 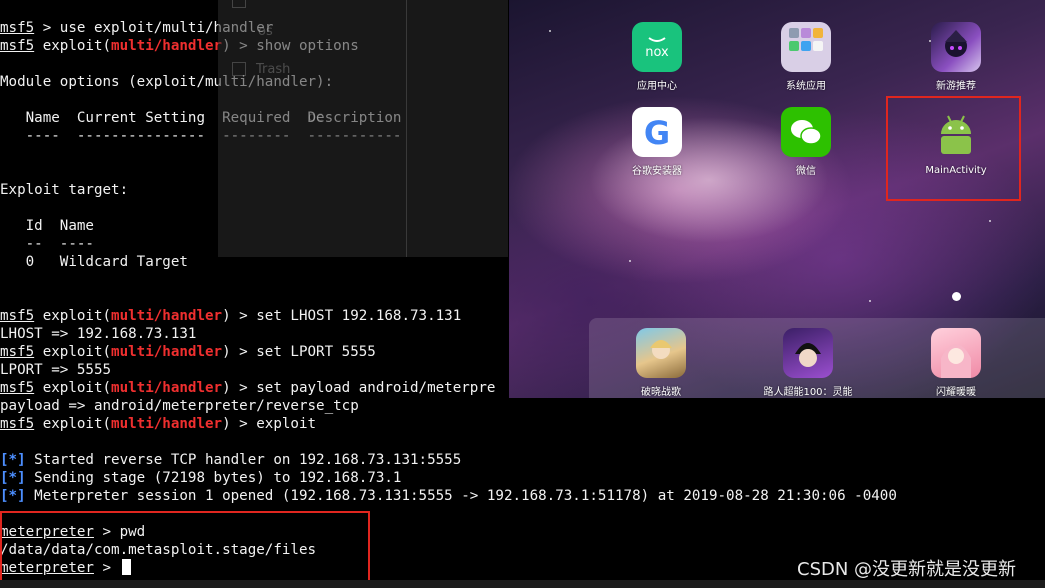 What do you see at coordinates (956, 296) in the screenshot?
I see `page-indicator-dot` at bounding box center [956, 296].